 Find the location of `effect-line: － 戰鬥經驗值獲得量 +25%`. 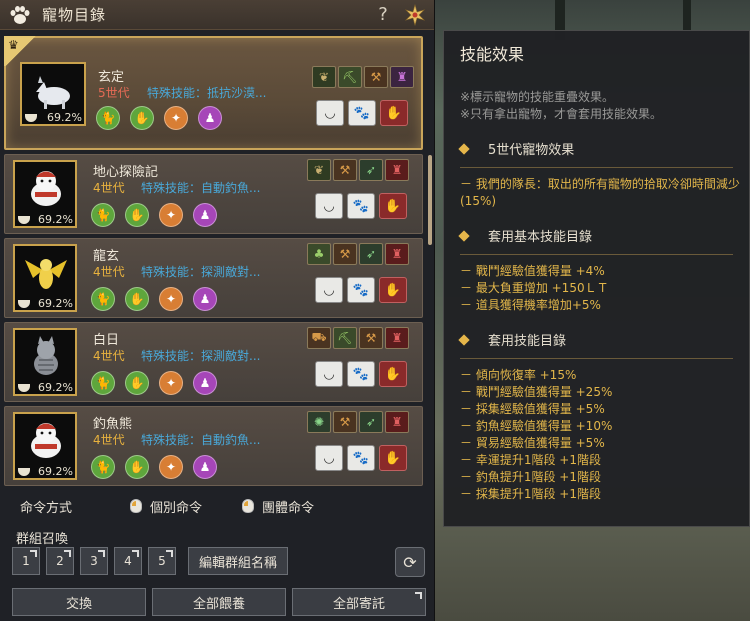

effect-line: － 戰鬥經驗值獲得量 +25% is located at coordinates (536, 392).